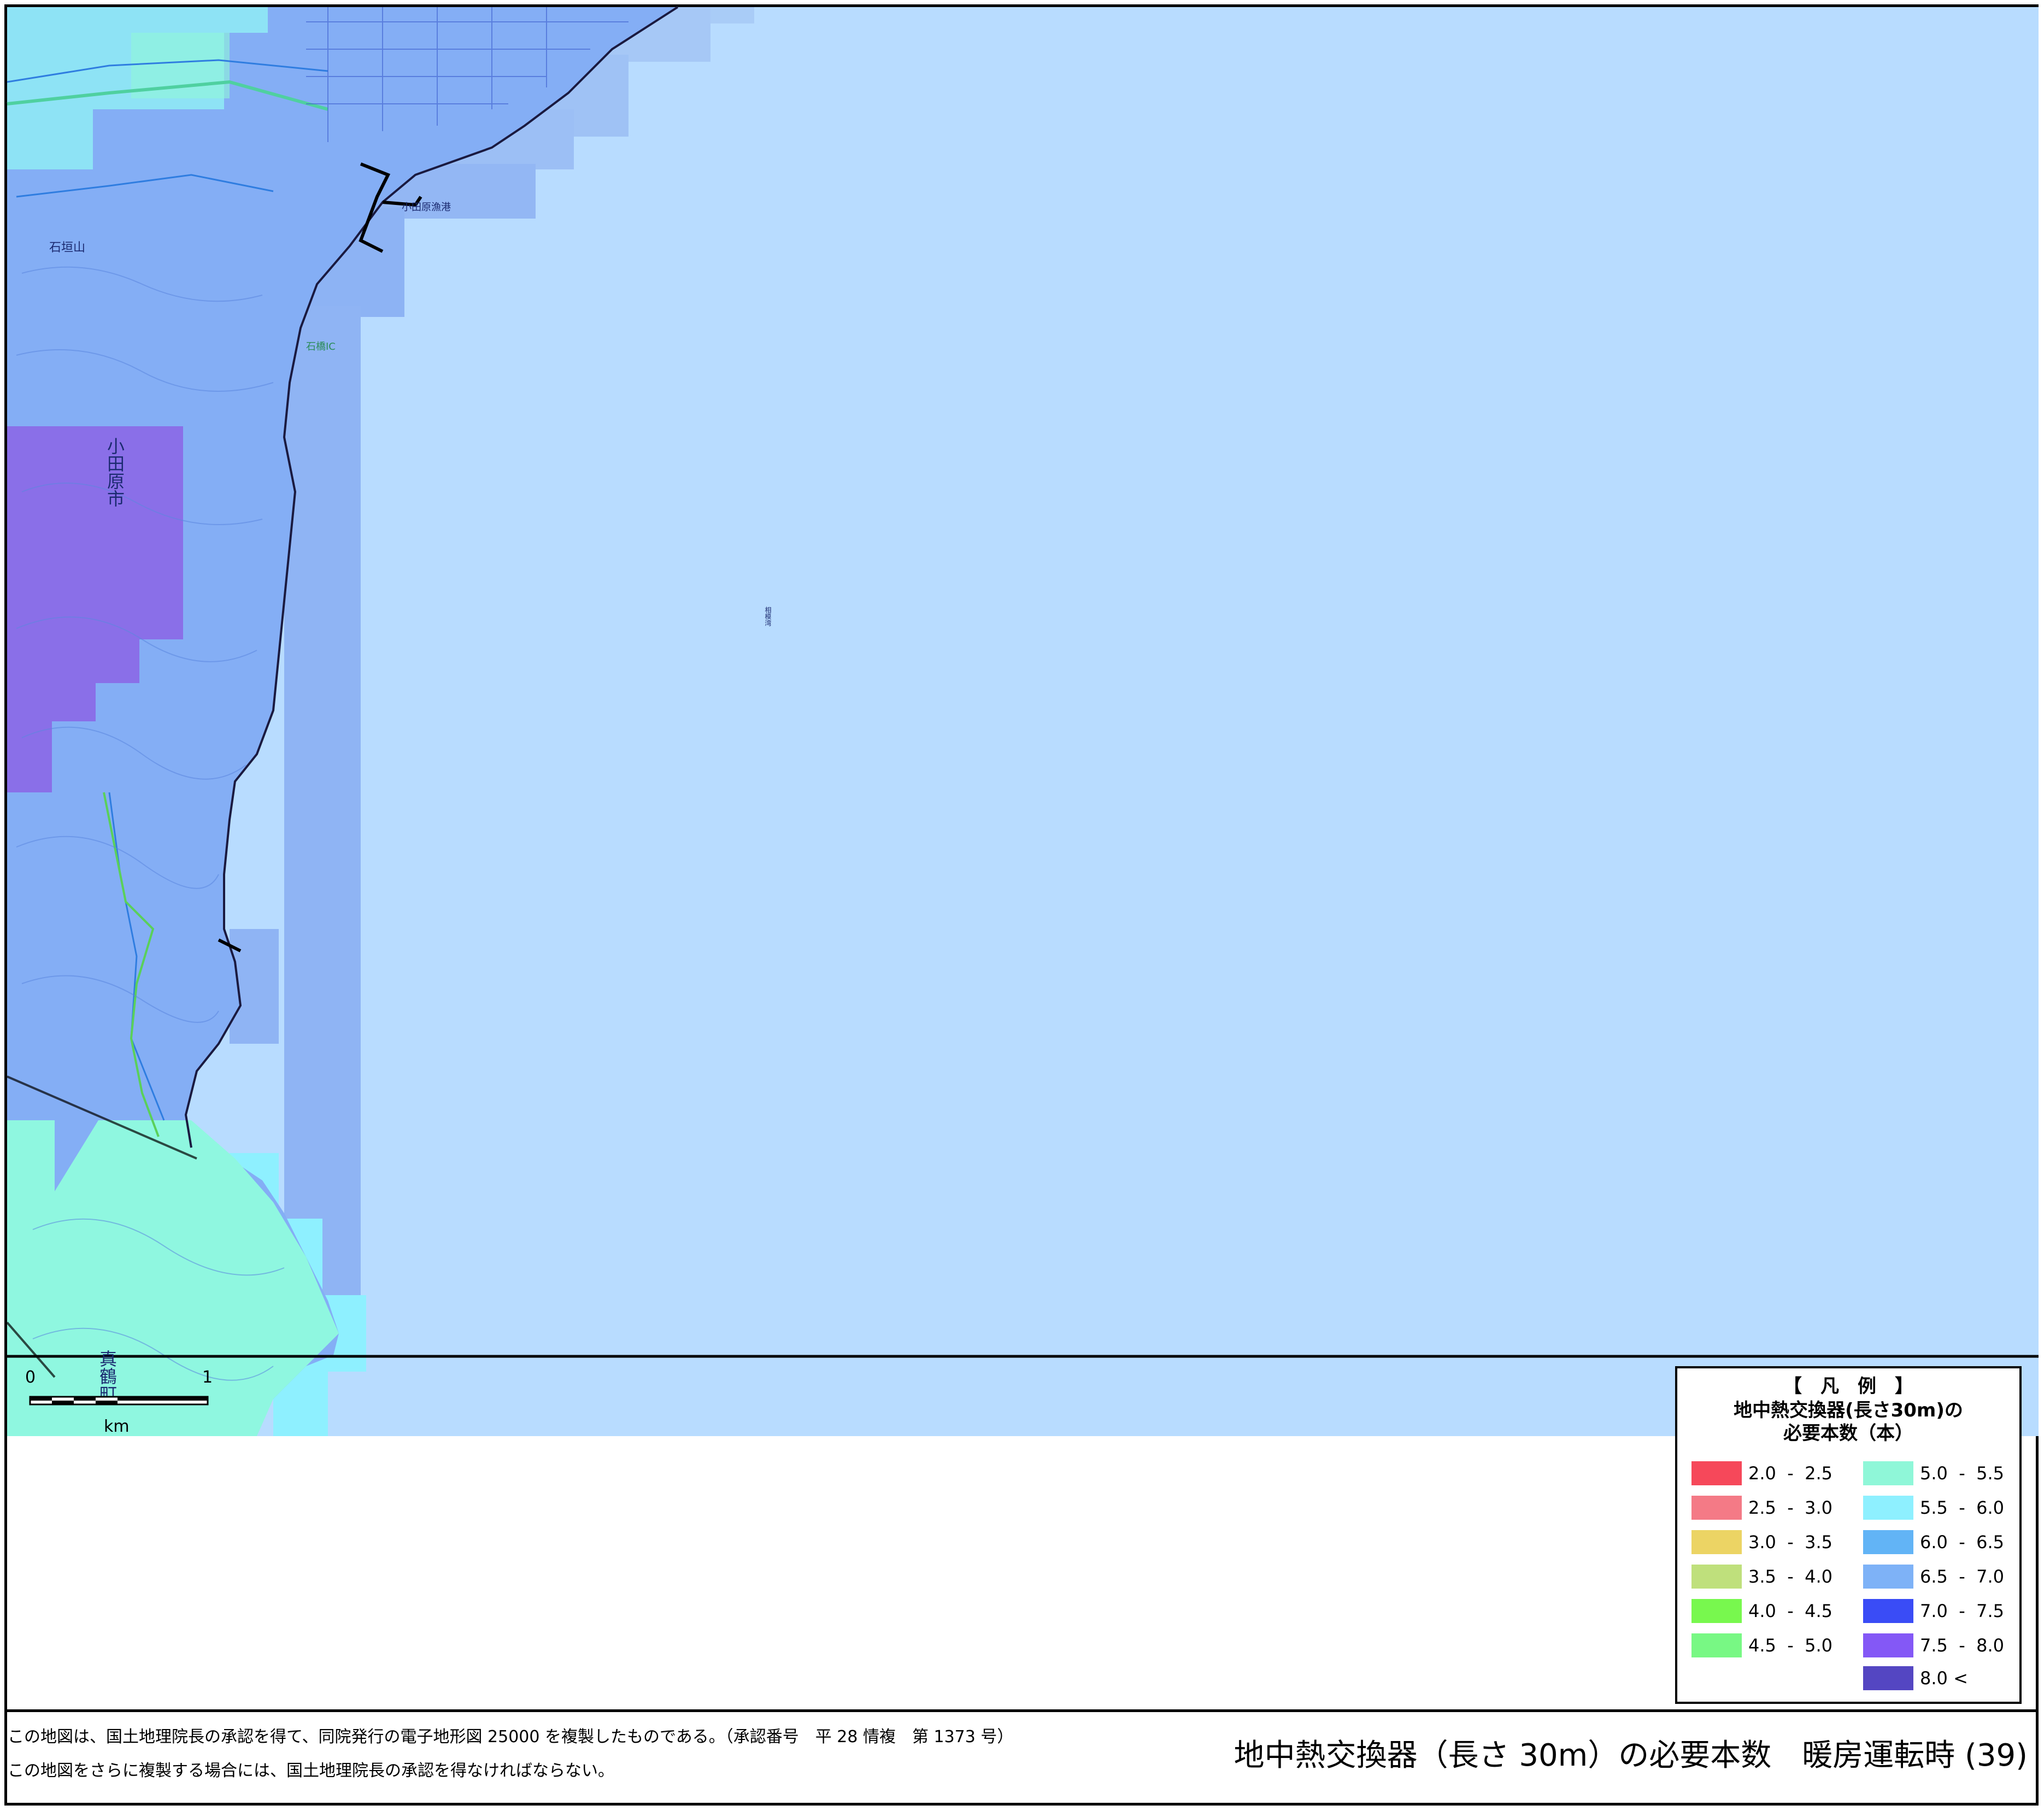 The height and width of the screenshot is (1811, 2044). Describe the element at coordinates (1962, 1645) in the screenshot. I see `legend-range: 7.5 - 8.0` at that location.